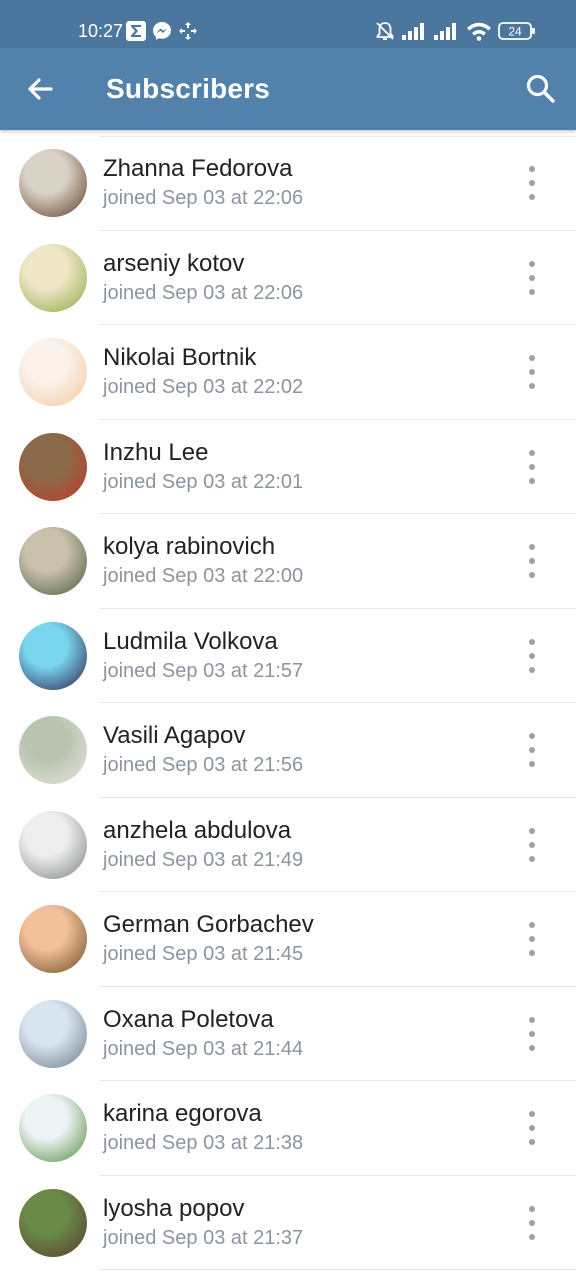  Describe the element at coordinates (288, 750) in the screenshot. I see `subscriber-row: Vasili Agapov joined Sep 03 at 21:56` at that location.